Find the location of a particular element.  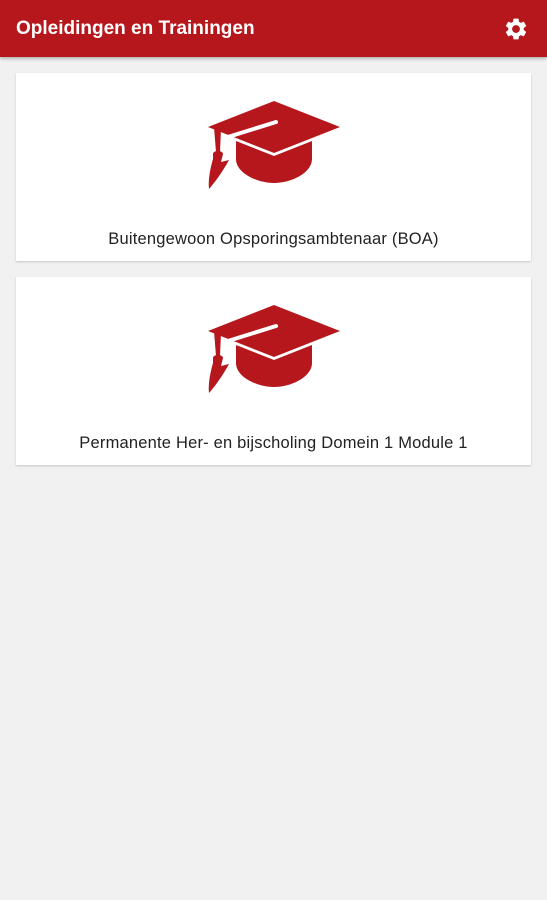

page-title: Opleidingen en Trainingen is located at coordinates (135, 28).